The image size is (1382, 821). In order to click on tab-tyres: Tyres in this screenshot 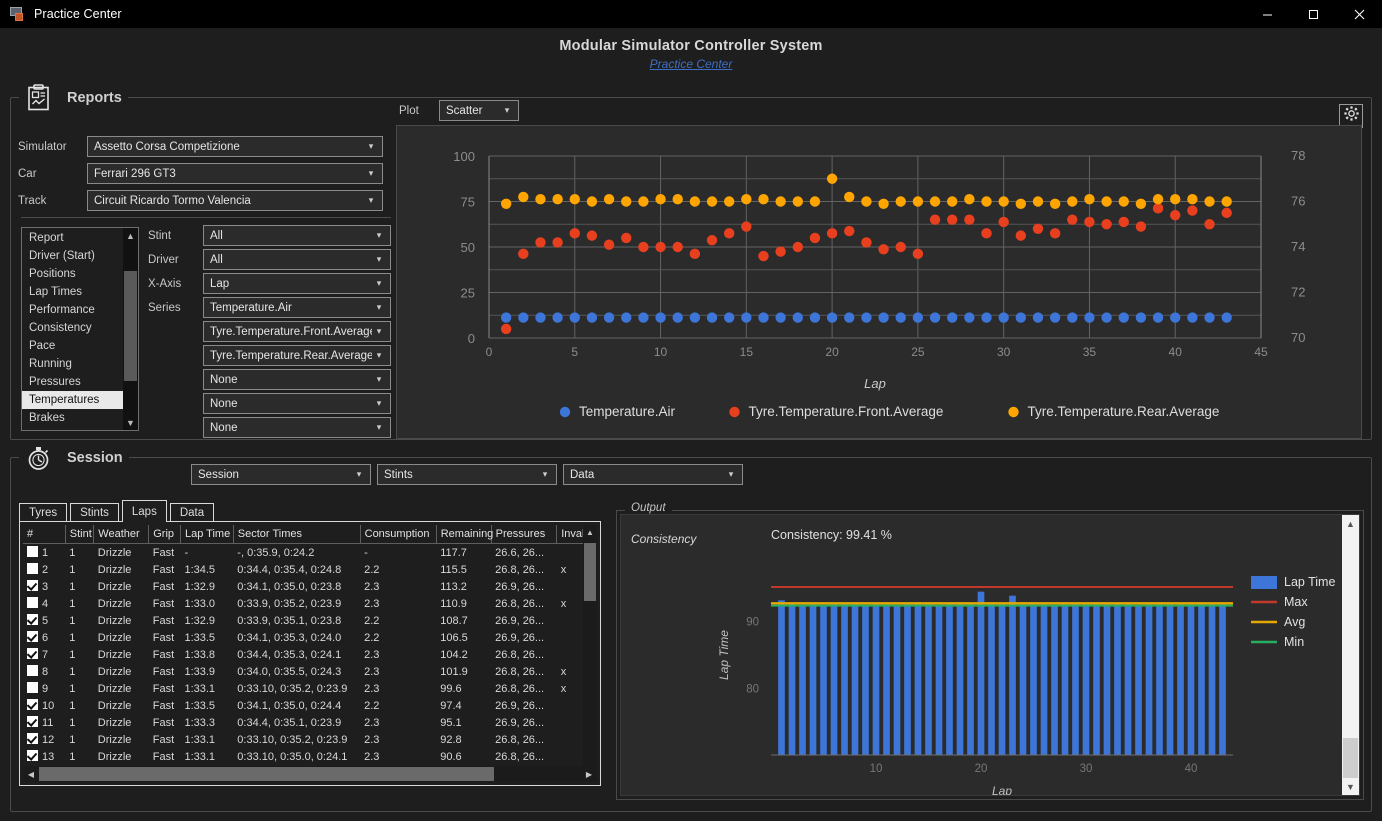, I will do `click(43, 512)`.